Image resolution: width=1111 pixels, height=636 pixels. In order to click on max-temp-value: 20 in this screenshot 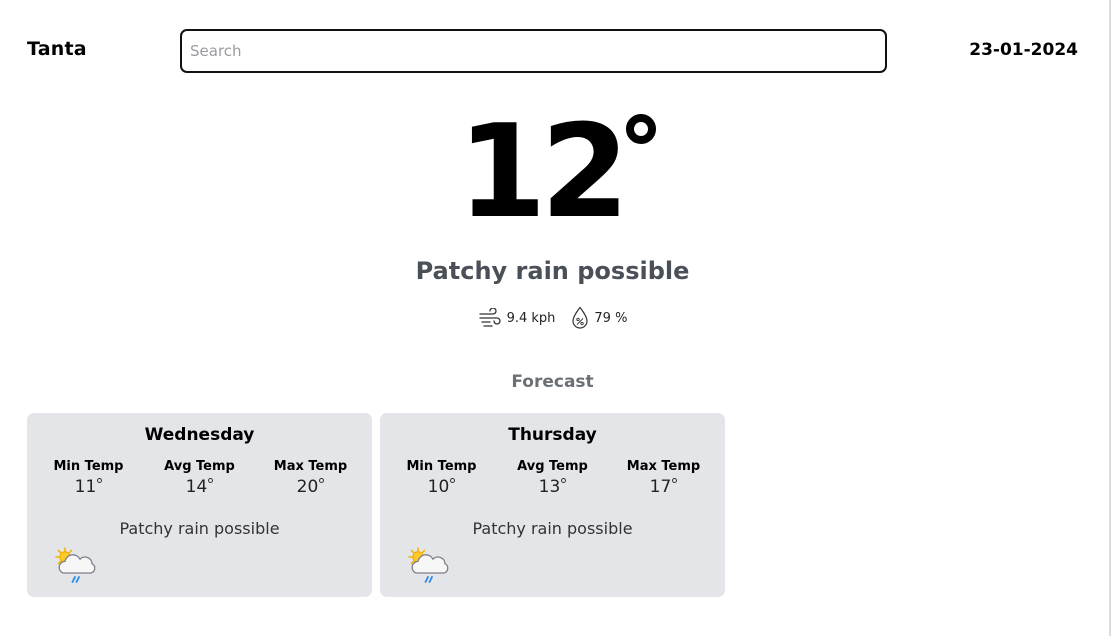, I will do `click(311, 487)`.